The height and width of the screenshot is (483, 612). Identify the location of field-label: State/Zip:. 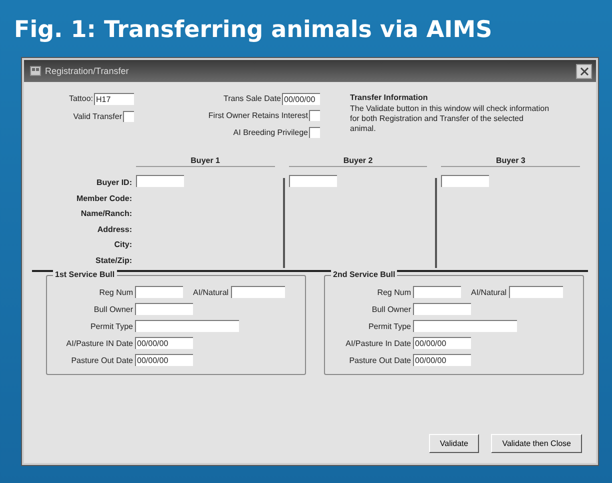
(114, 260).